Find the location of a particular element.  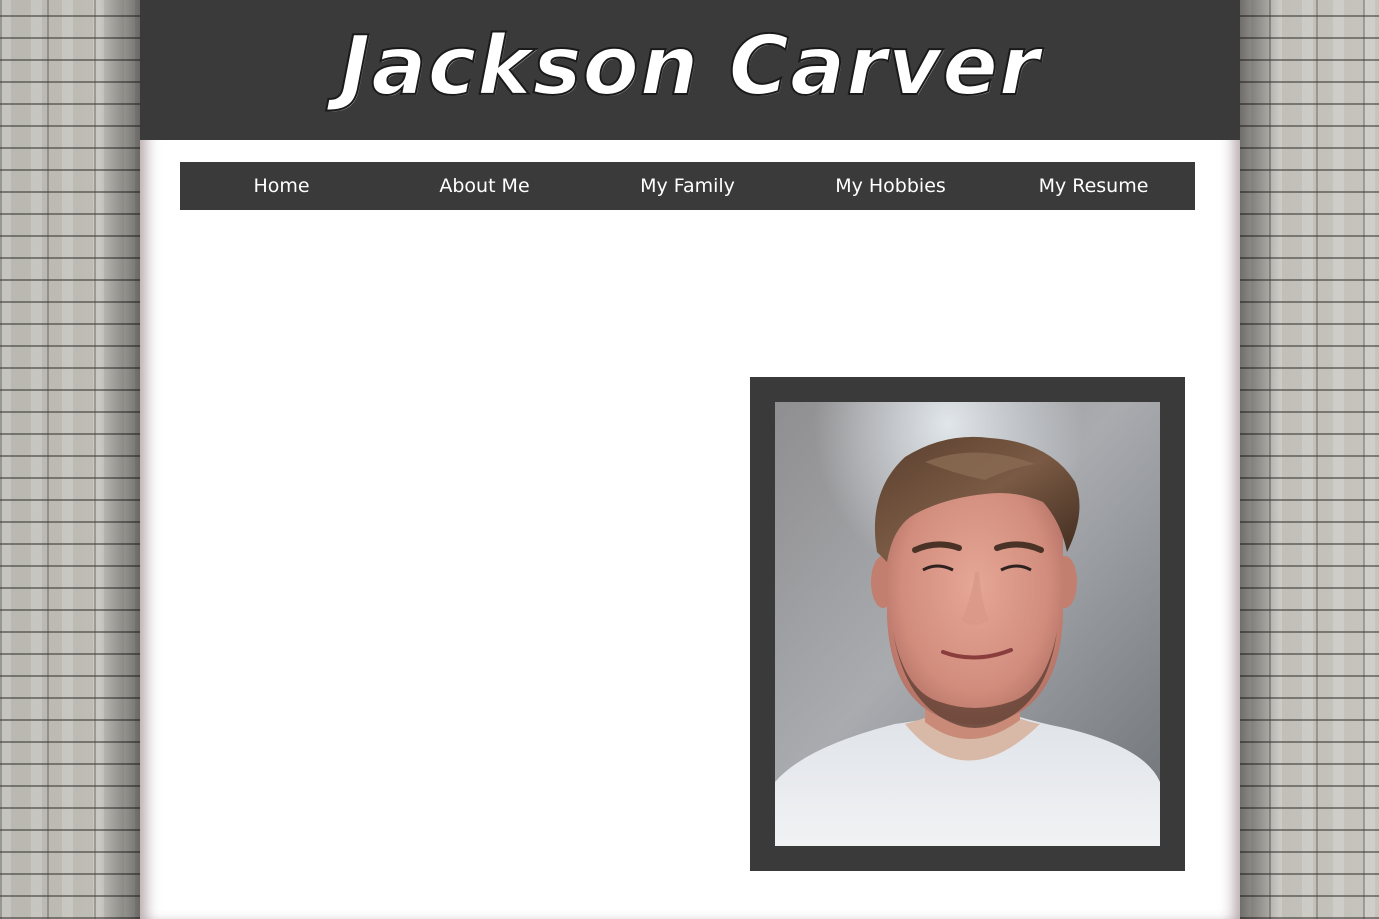

nav-item-my-resume: My Resume is located at coordinates (1093, 186).